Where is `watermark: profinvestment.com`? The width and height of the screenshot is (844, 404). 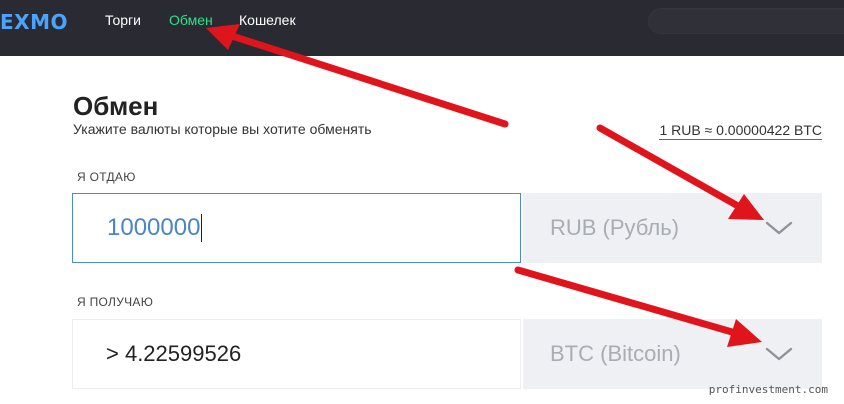
watermark: profinvestment.com is located at coordinates (768, 389).